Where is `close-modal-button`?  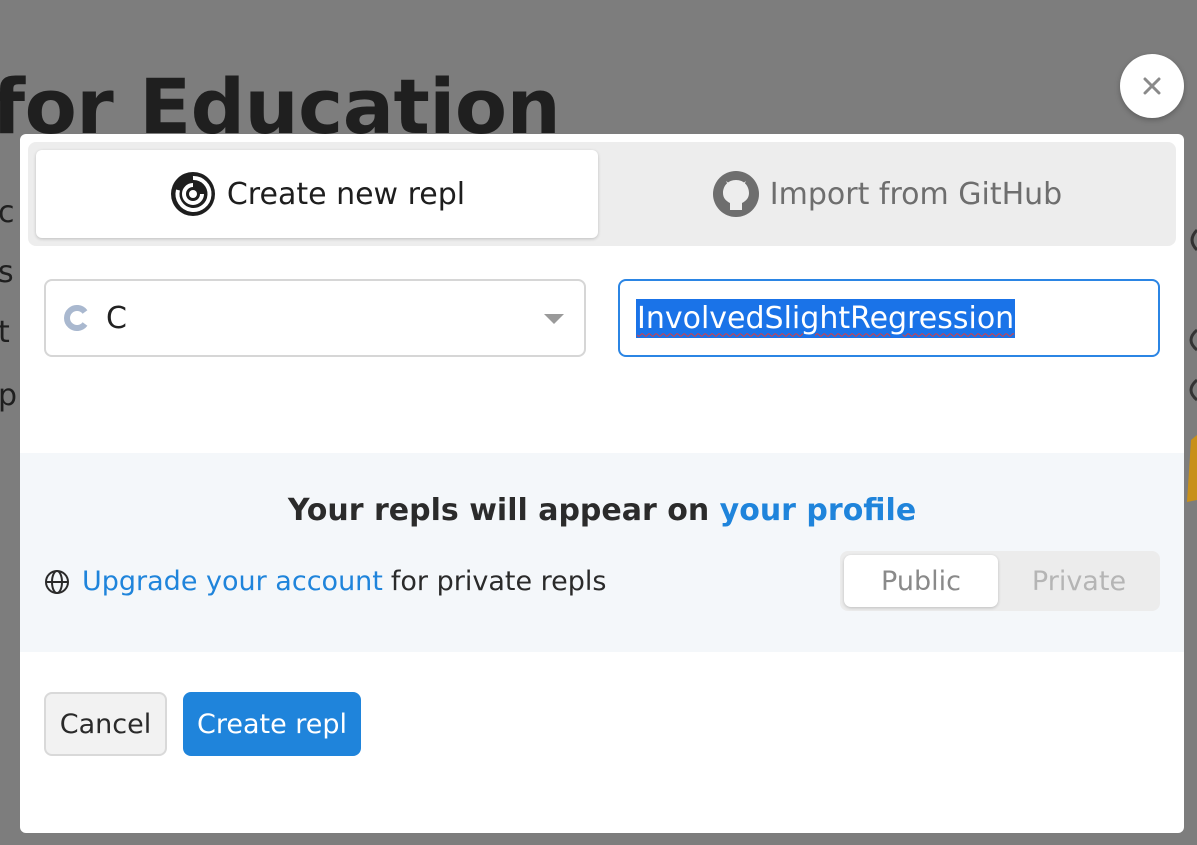
close-modal-button is located at coordinates (1152, 86).